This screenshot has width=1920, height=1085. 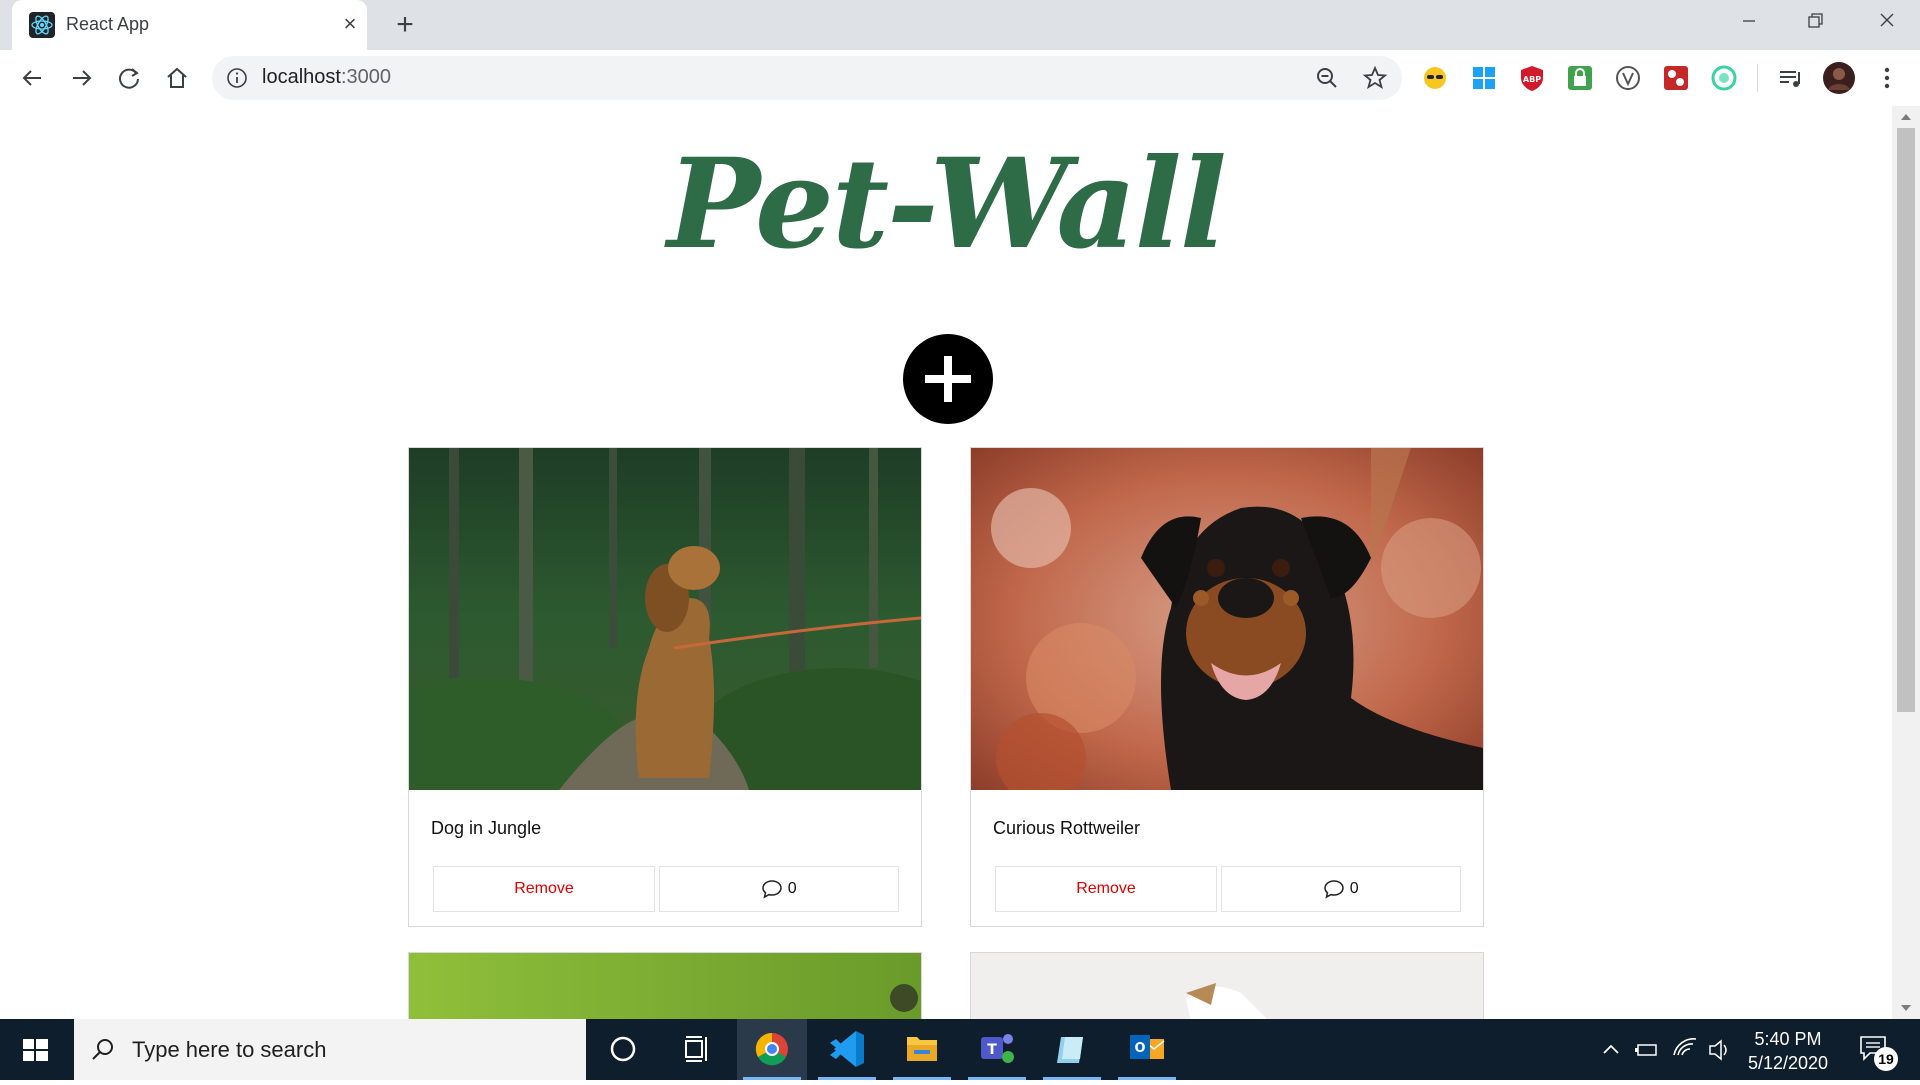 I want to click on svg-text: O, so click(x=1139, y=1048).